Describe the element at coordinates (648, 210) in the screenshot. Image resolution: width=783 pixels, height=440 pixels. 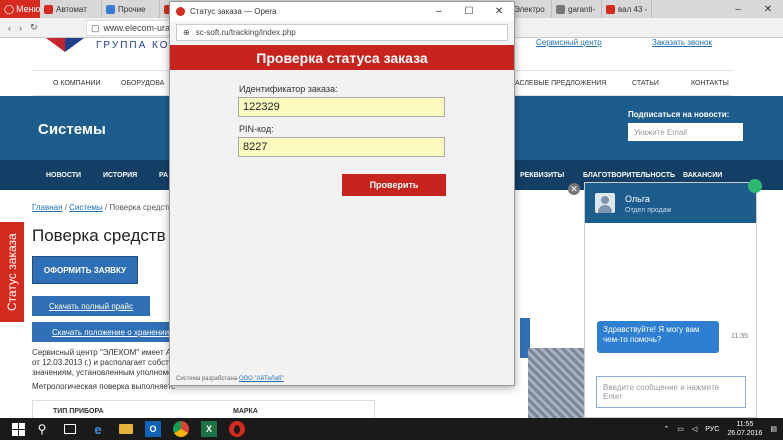
I see `agent-role: Отдел продаж` at that location.